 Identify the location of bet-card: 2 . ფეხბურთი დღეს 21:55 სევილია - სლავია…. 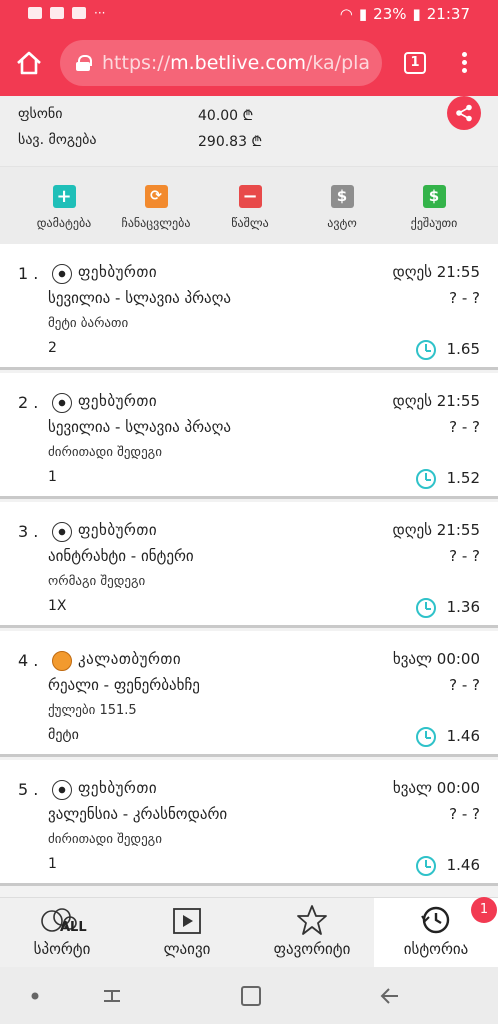
(249, 436).